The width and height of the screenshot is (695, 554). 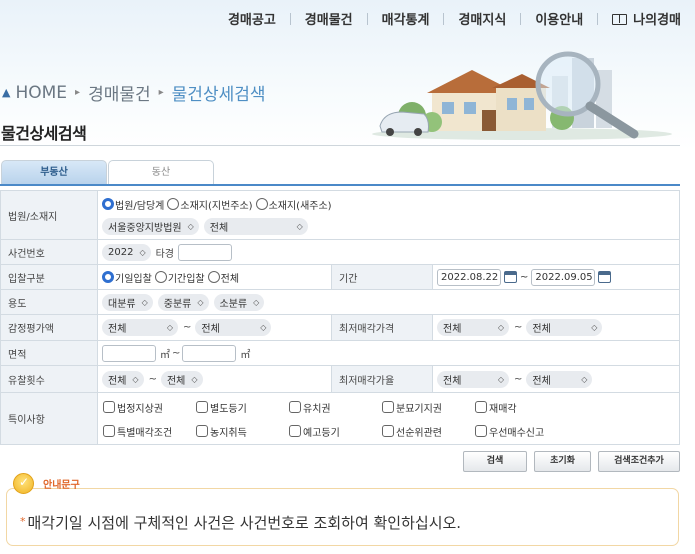 I want to click on notice-title: 안내문구, so click(x=61, y=485).